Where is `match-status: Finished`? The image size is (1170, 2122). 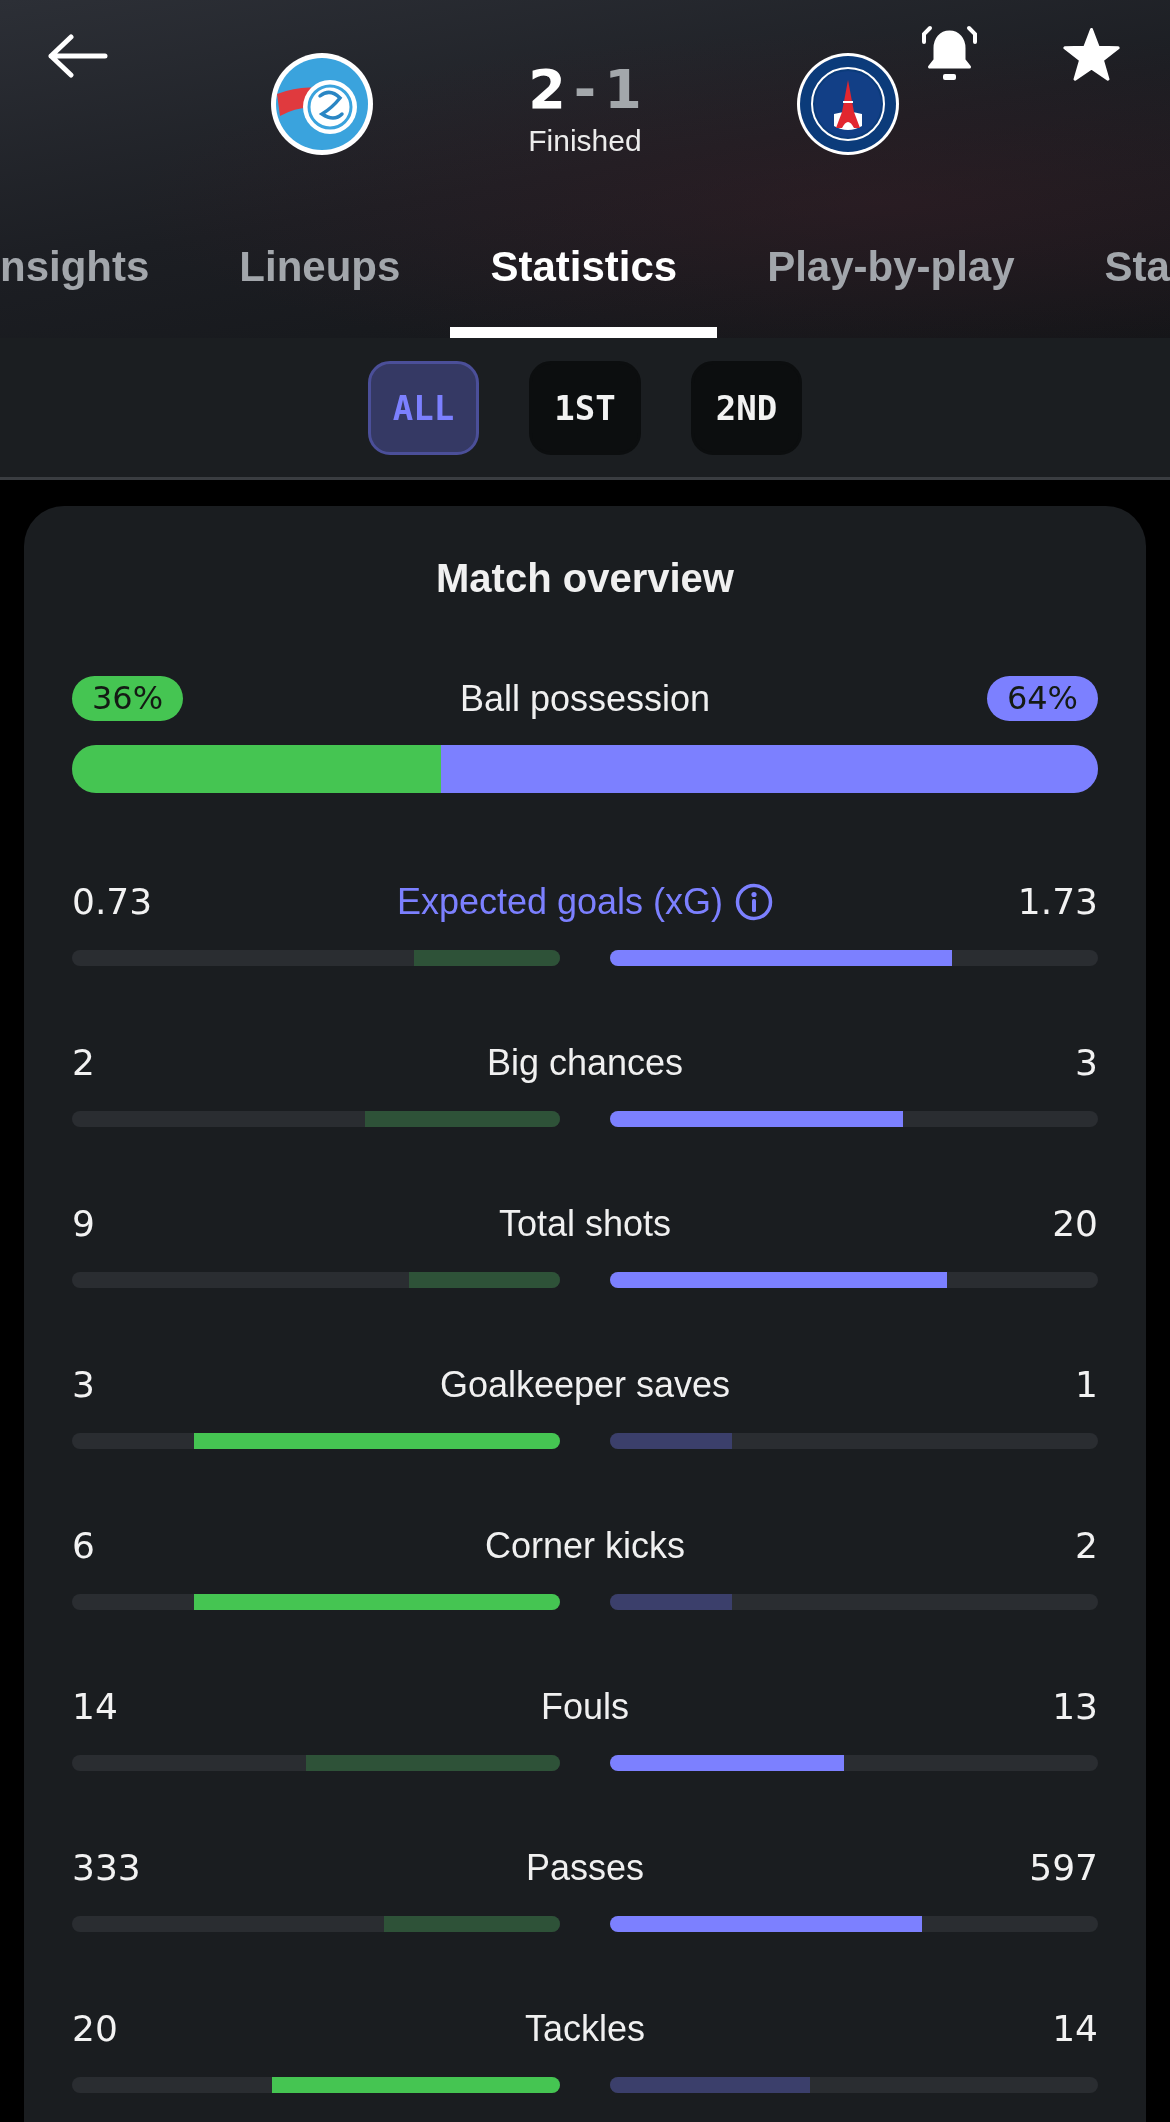
match-status: Finished is located at coordinates (585, 141).